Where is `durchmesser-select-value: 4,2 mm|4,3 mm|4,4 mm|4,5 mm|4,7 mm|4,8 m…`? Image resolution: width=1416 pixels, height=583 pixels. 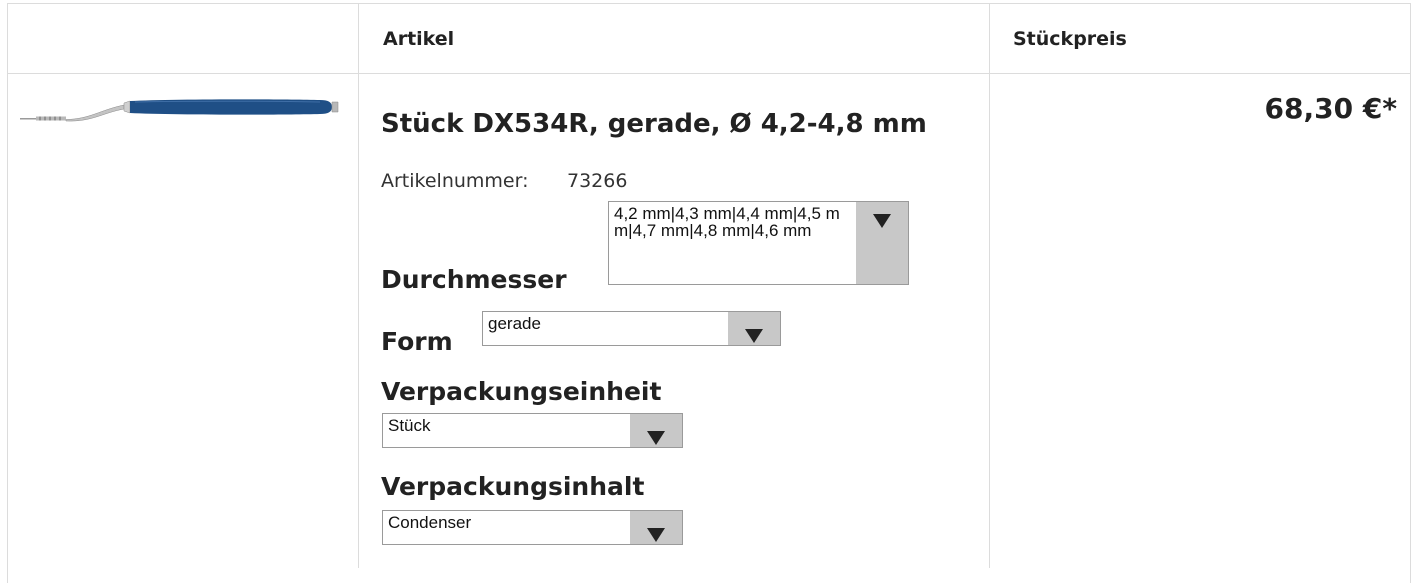 durchmesser-select-value: 4,2 mm|4,3 mm|4,4 mm|4,5 mm|4,7 mm|4,8 m… is located at coordinates (727, 222).